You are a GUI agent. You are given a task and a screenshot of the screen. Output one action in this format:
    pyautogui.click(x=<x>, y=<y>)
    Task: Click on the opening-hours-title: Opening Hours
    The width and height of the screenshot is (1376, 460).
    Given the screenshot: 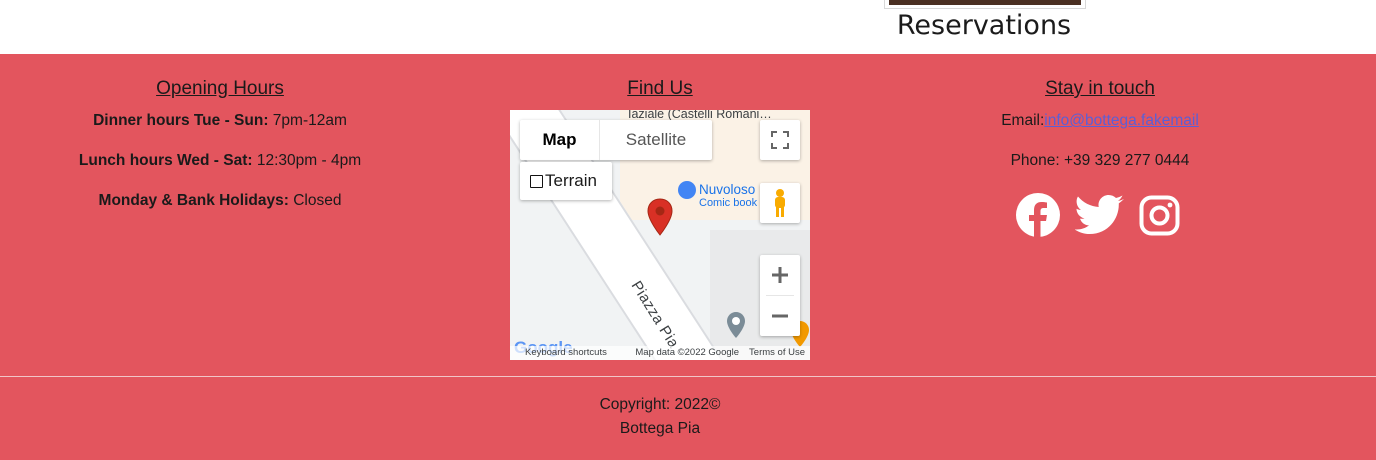 What is the action you would take?
    pyautogui.click(x=220, y=88)
    